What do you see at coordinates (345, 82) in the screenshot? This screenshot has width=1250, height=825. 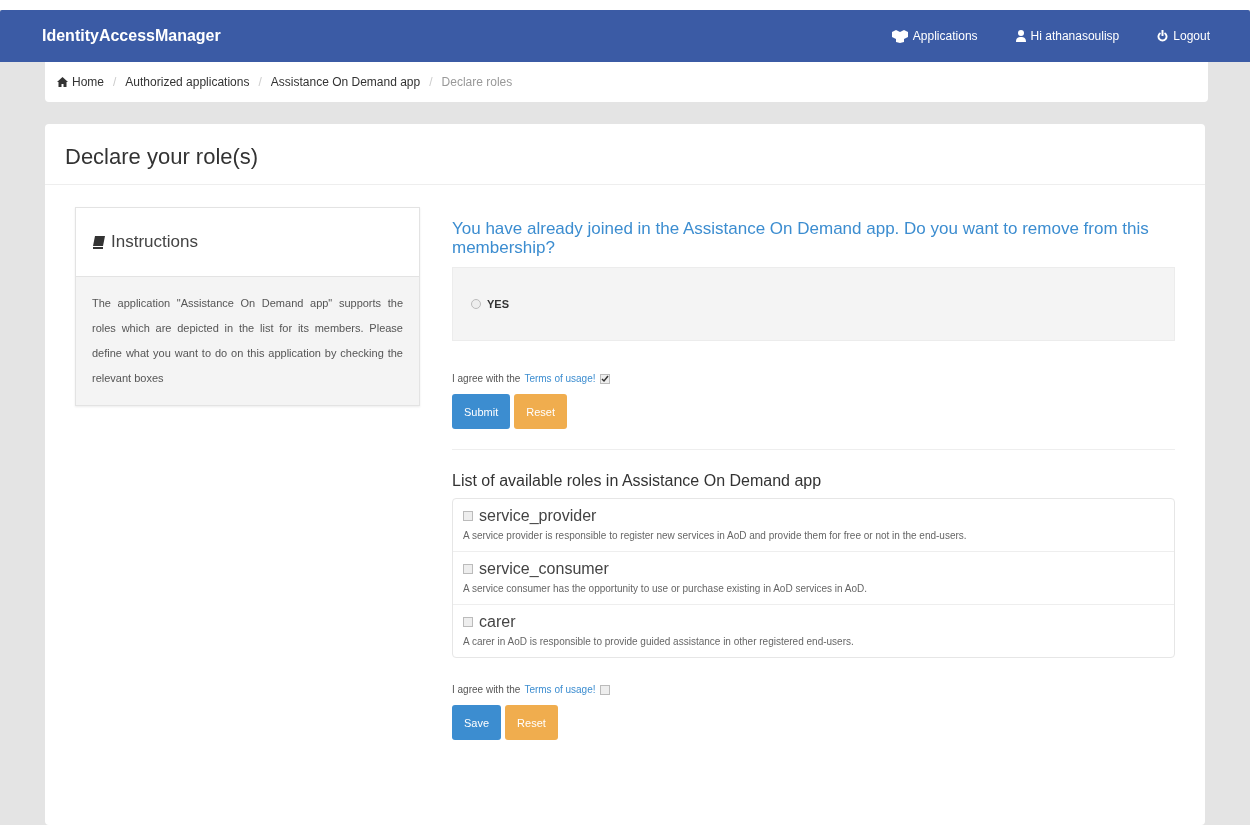 I see `breadcrumb-item: Assistance On Demand app` at bounding box center [345, 82].